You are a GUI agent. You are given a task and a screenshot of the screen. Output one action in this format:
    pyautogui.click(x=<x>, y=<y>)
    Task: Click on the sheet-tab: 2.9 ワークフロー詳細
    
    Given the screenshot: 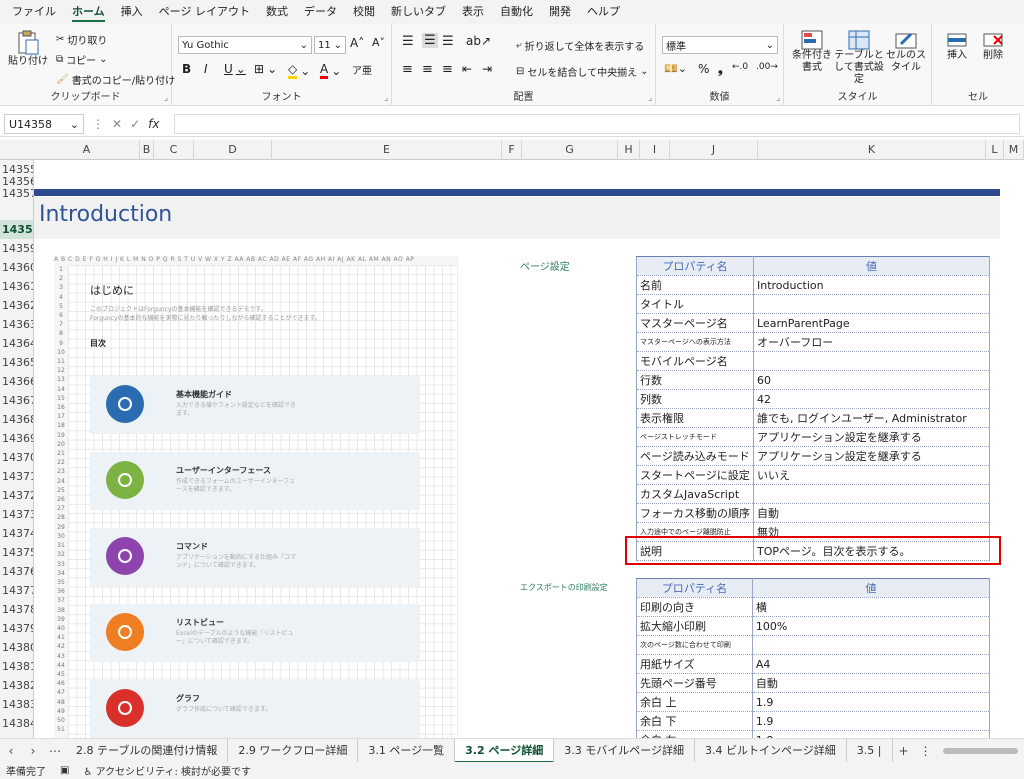 What is the action you would take?
    pyautogui.click(x=293, y=750)
    